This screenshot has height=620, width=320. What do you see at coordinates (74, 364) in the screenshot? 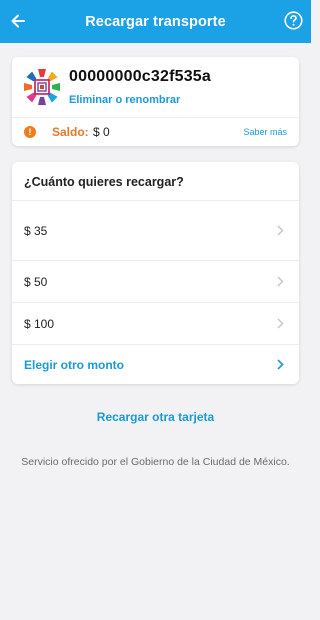
I see `other-amount-label: Elegir otro monto` at bounding box center [74, 364].